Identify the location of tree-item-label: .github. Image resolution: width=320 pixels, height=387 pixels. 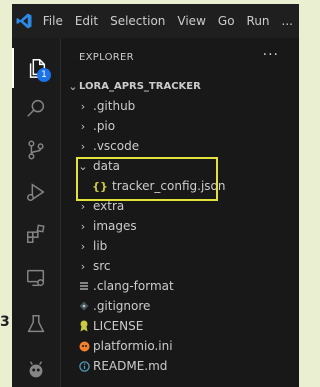
(114, 106).